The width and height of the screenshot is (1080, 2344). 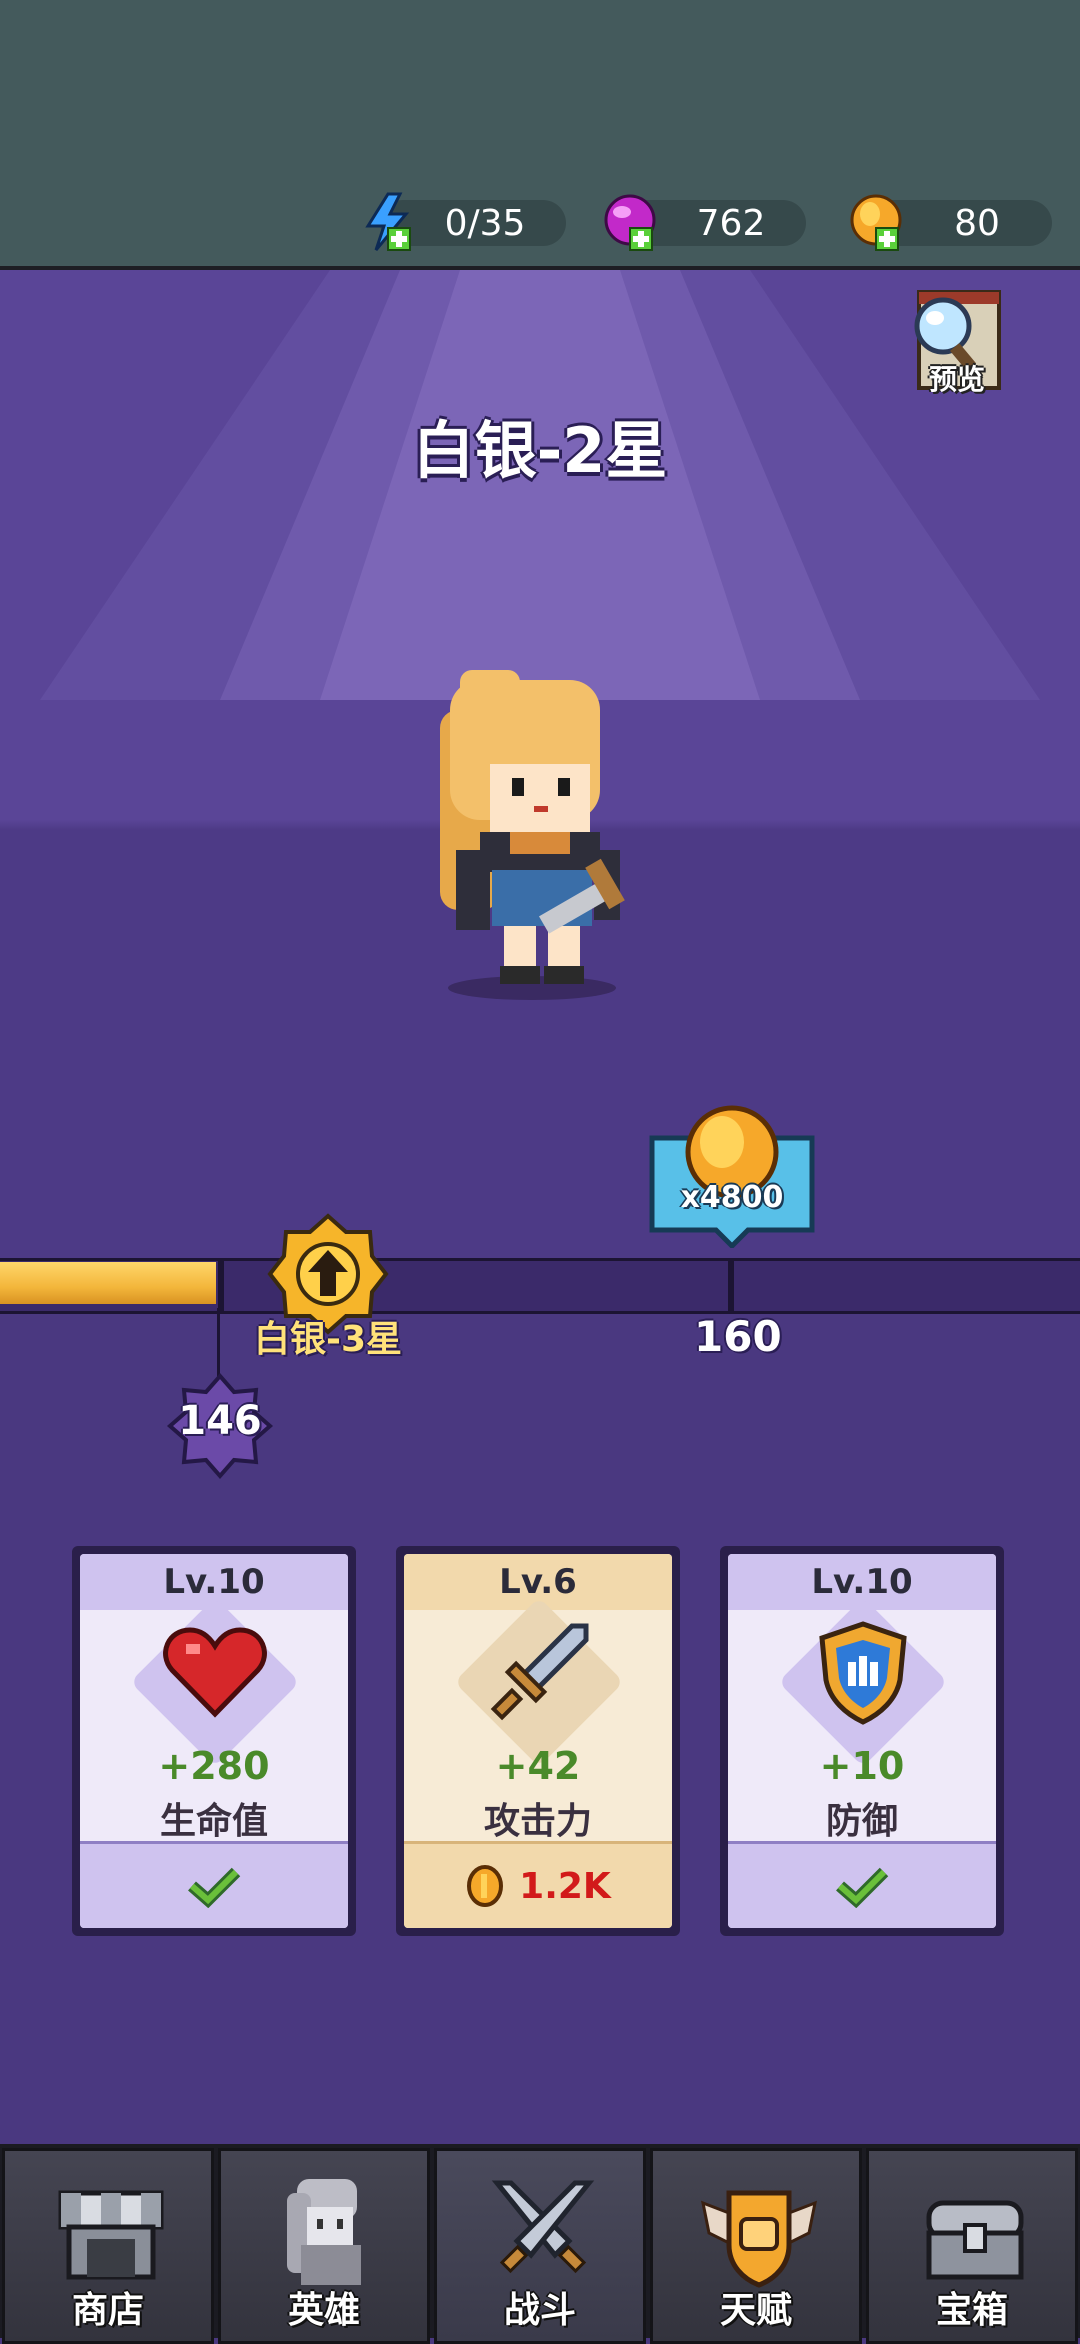 I want to click on energy-icon, so click(x=390, y=222).